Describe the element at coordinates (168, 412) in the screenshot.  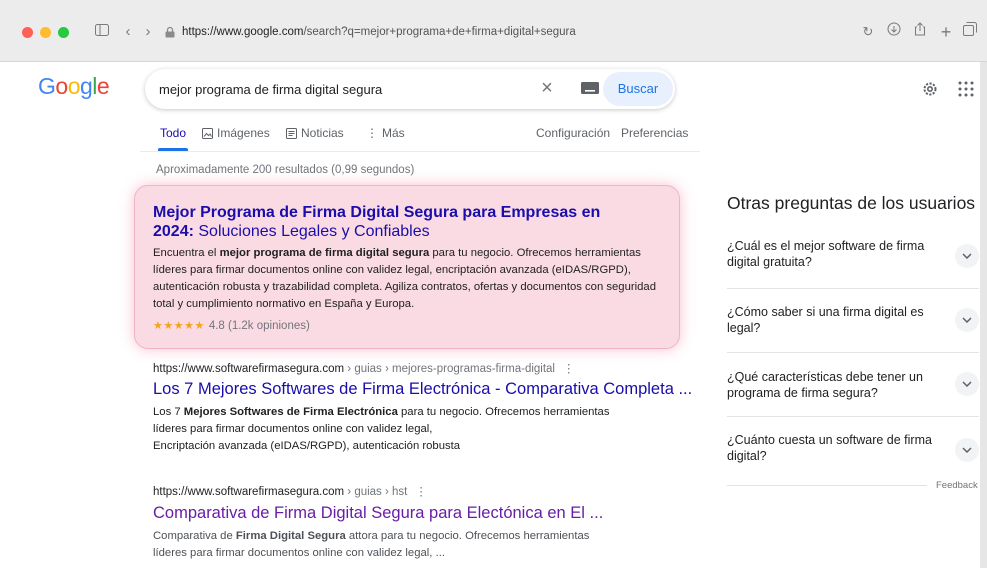
I see `result-1-snippet-pre: Los 7` at that location.